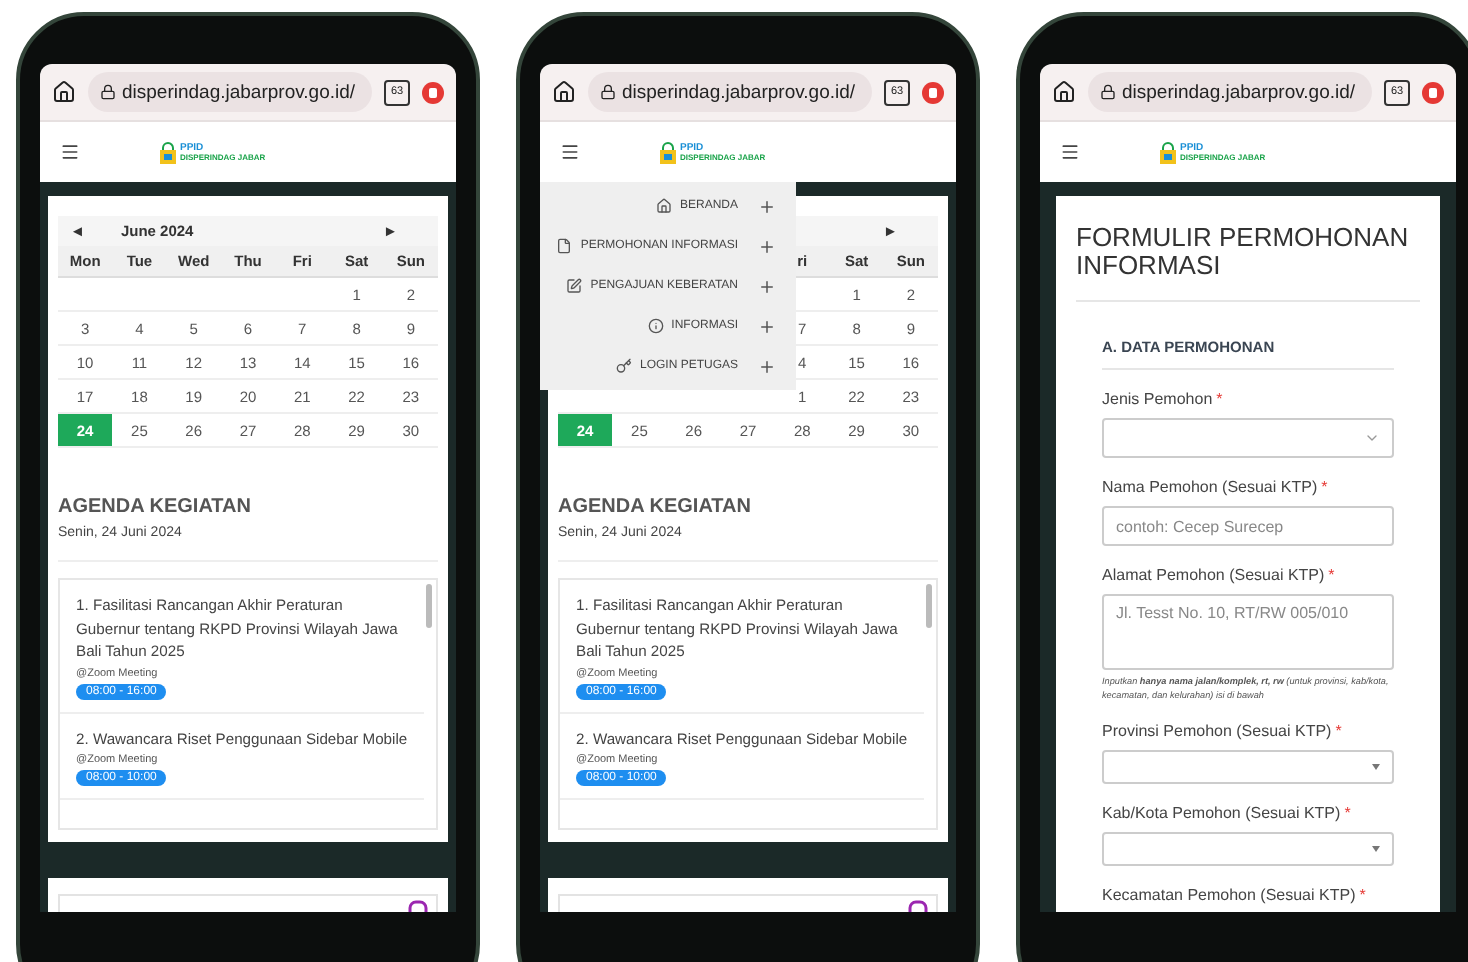 Image resolution: width=1468 pixels, height=962 pixels. Describe the element at coordinates (623, 366) in the screenshot. I see `key-icon` at that location.